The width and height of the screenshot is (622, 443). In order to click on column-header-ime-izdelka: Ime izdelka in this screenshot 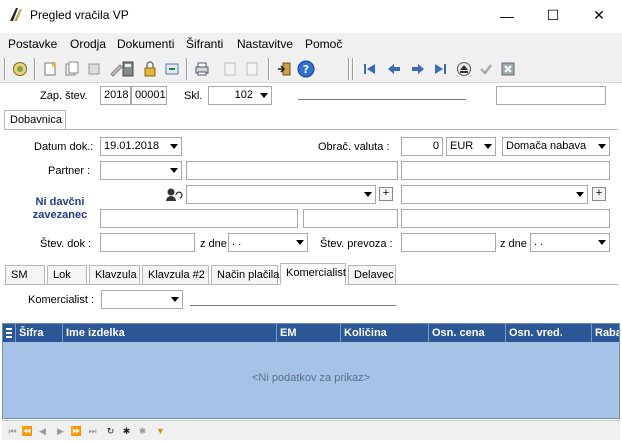, I will do `click(170, 333)`.